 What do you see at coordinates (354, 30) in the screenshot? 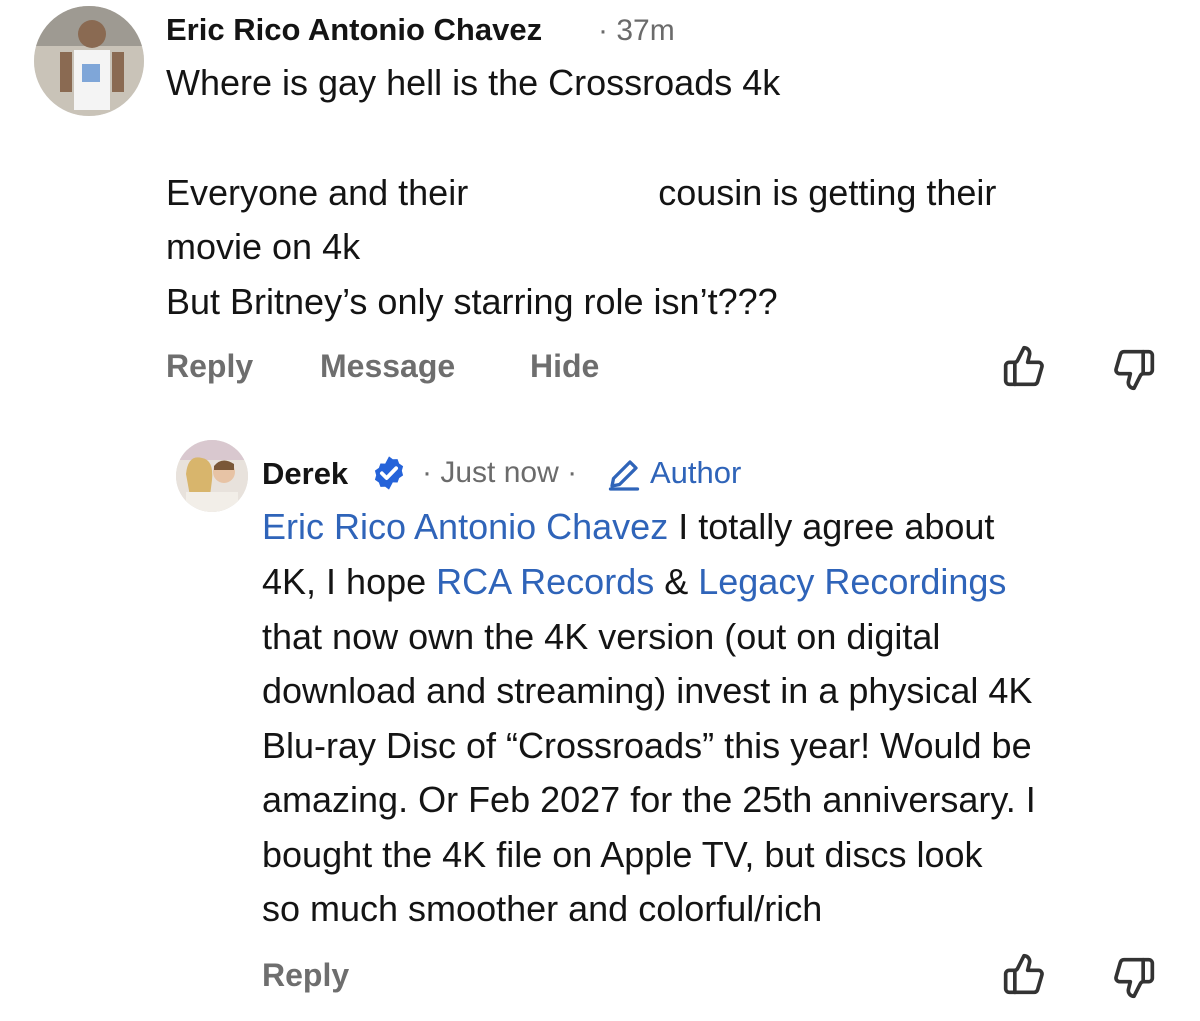
I see `comment-author-name: Eric Rico Antonio Chavez` at bounding box center [354, 30].